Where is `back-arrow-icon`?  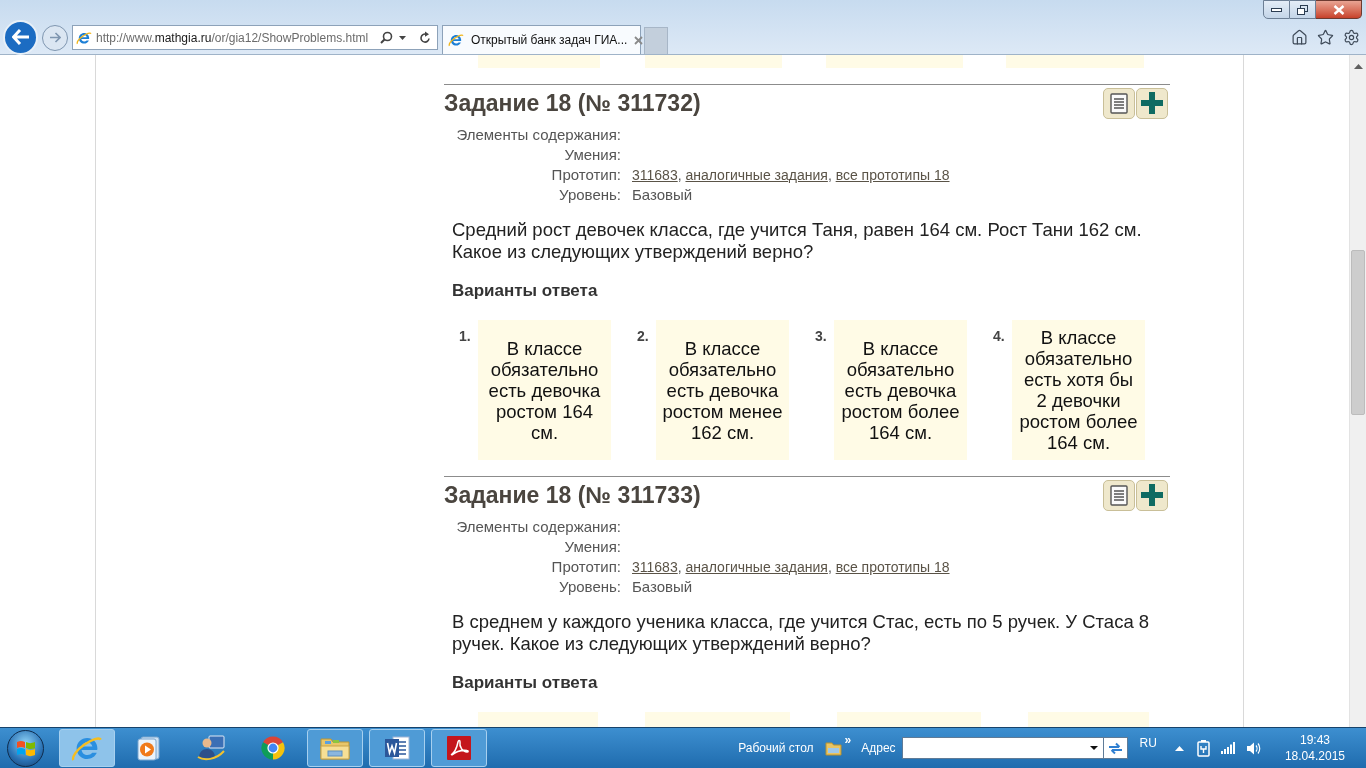 back-arrow-icon is located at coordinates (20, 37).